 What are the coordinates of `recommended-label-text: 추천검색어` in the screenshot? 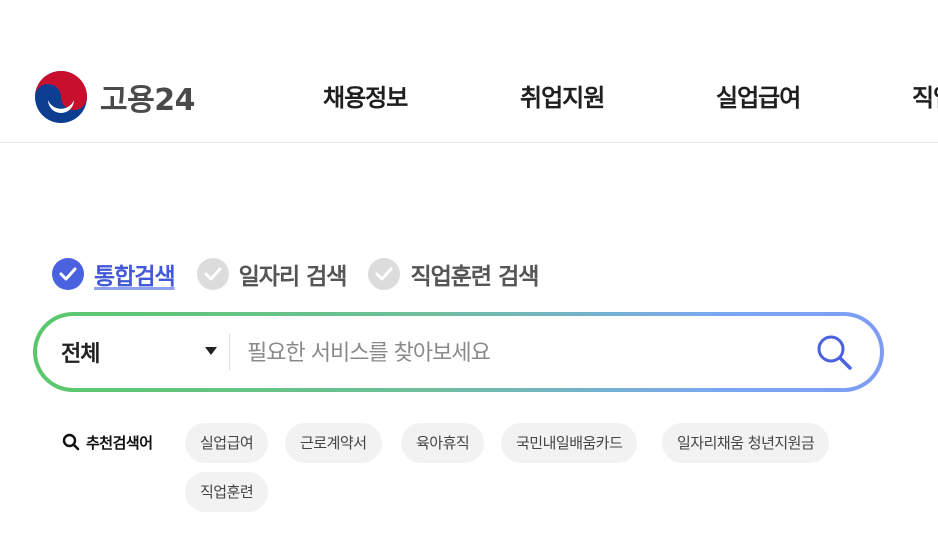 It's located at (119, 442).